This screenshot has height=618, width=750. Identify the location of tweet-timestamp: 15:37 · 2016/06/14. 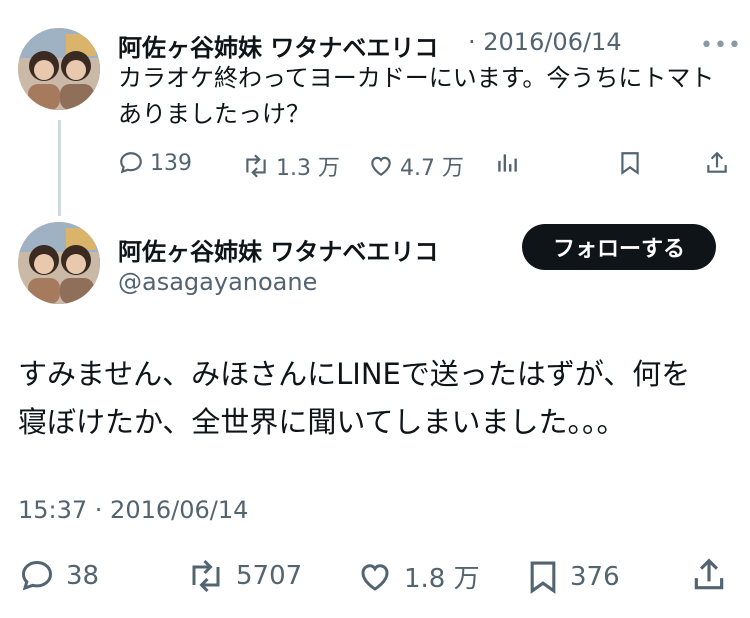
(133, 510).